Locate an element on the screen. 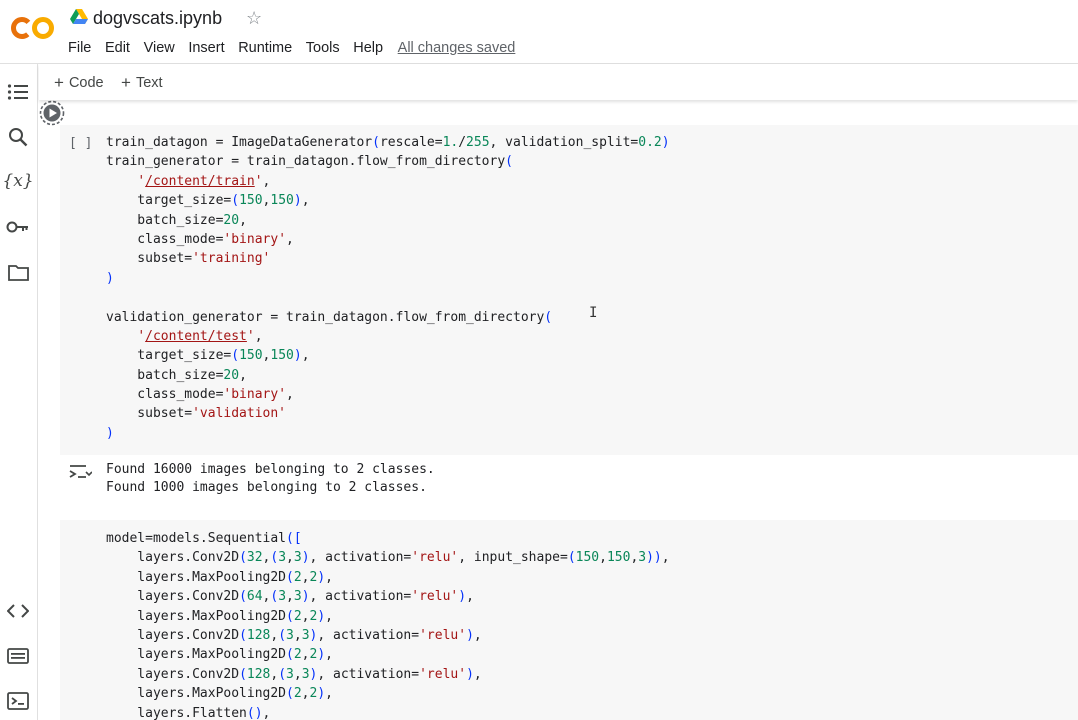 The width and height of the screenshot is (1078, 720). menu-runtime: Runtime is located at coordinates (265, 48).